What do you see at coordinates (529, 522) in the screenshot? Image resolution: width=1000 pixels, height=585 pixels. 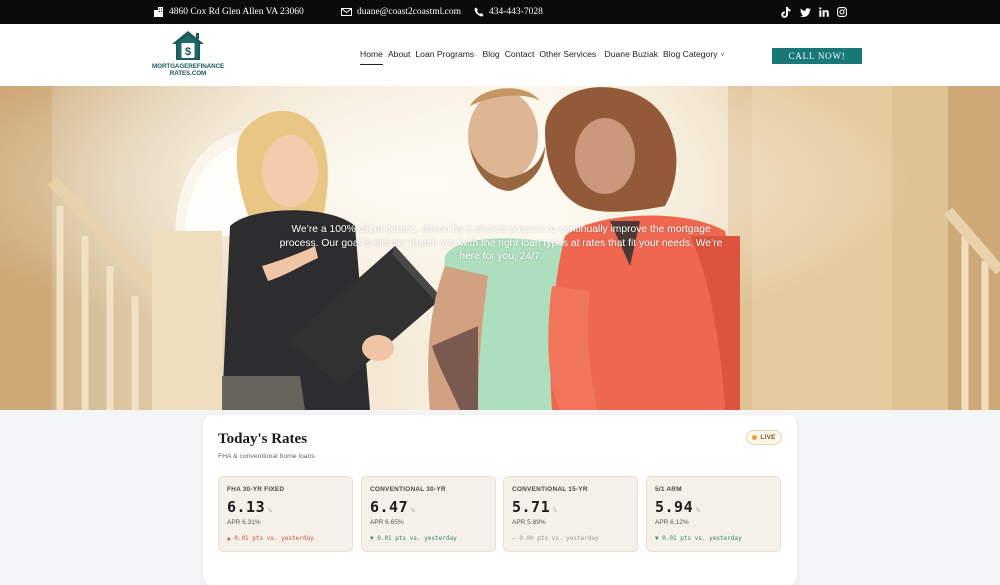 I see `rate-apr: APR 5.89%` at bounding box center [529, 522].